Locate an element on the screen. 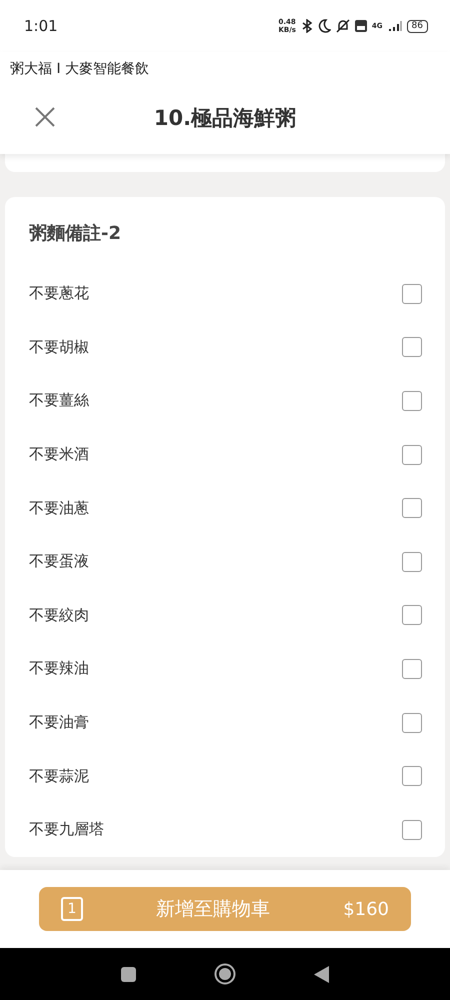 The height and width of the screenshot is (1000, 450). option-label: 不要油膏 is located at coordinates (59, 722).